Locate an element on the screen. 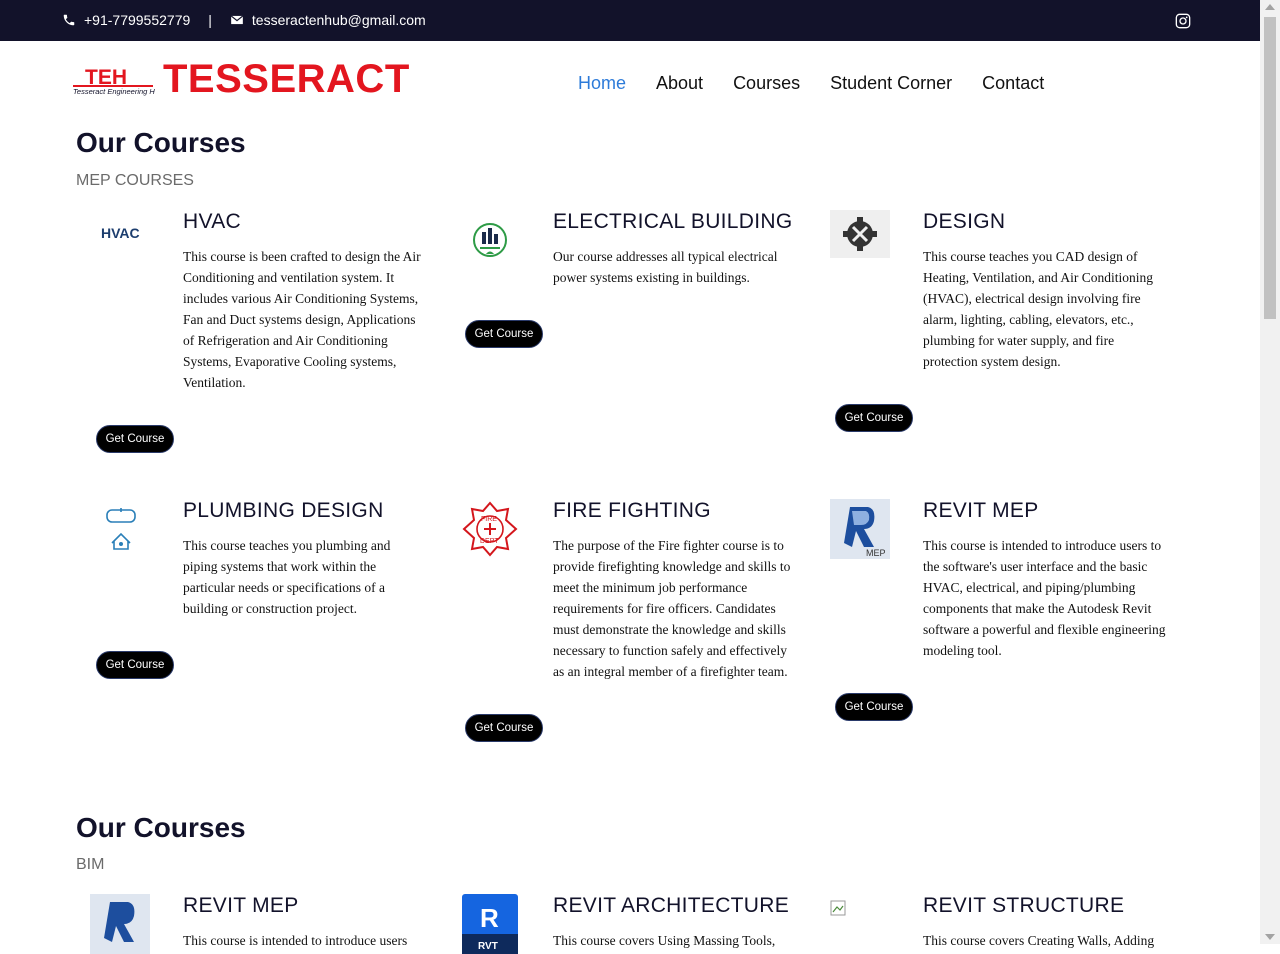 The image size is (1280, 954). course-title: REVIT ARCHITECTURE is located at coordinates (671, 905).